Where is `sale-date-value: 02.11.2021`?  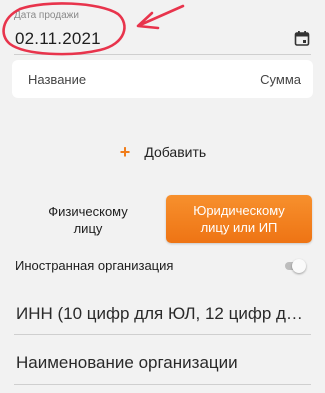
sale-date-value: 02.11.2021 is located at coordinates (58, 39).